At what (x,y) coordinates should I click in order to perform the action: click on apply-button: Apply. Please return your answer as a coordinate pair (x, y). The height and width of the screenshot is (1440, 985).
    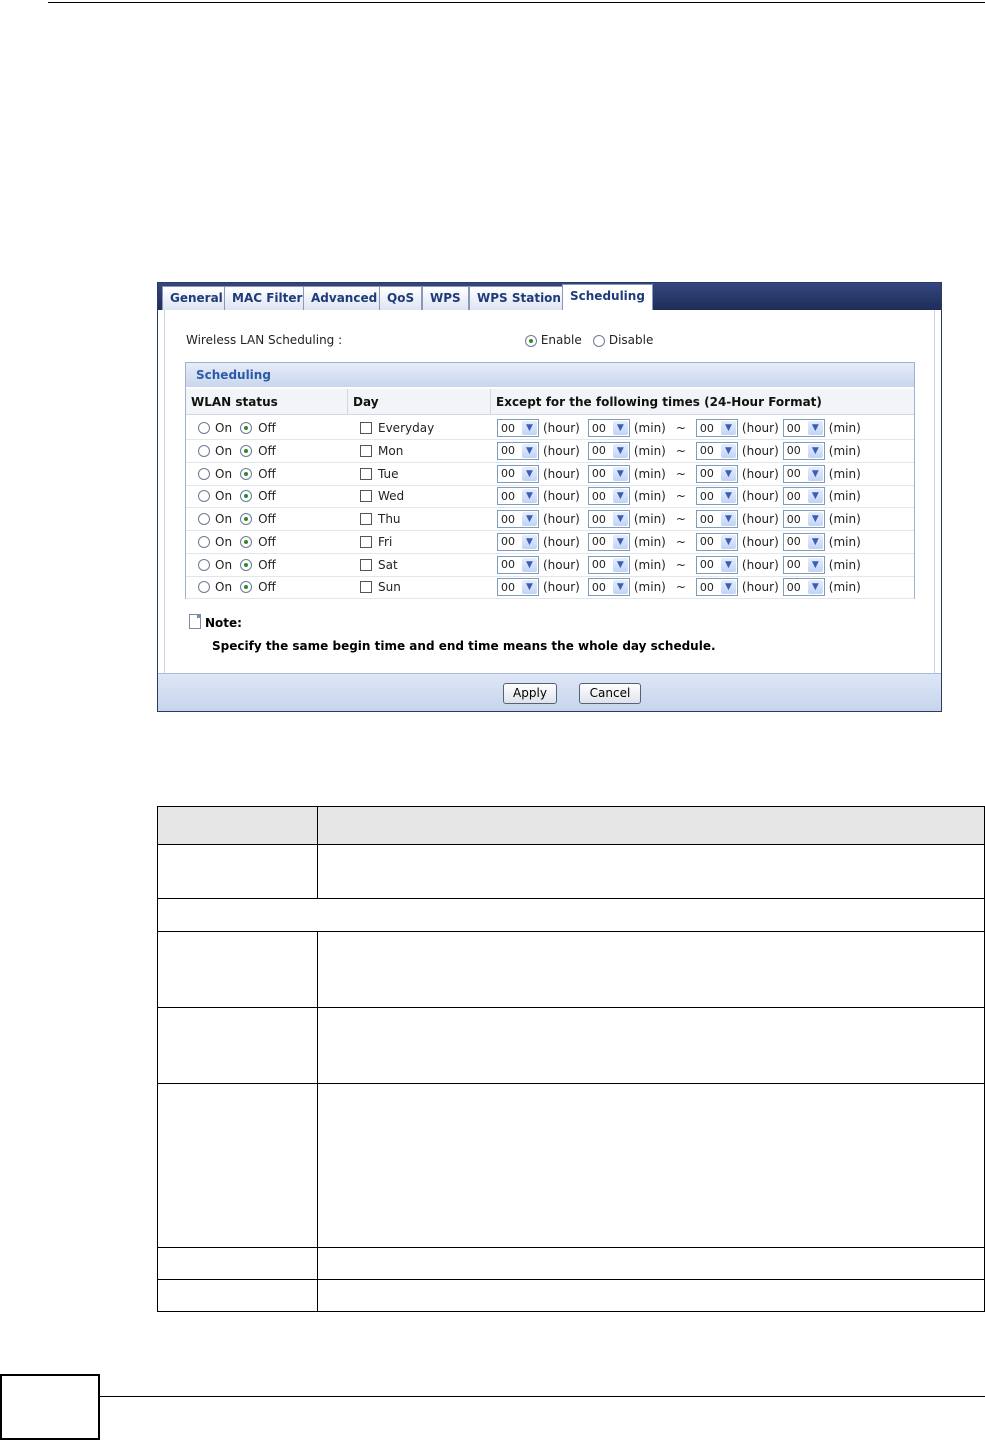
    Looking at the image, I should click on (530, 693).